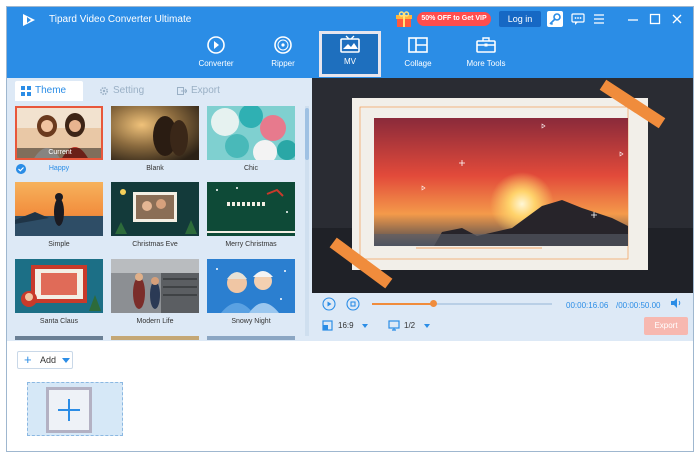 Image resolution: width=700 pixels, height=458 pixels. What do you see at coordinates (182, 91) in the screenshot?
I see `export-icon` at bounding box center [182, 91].